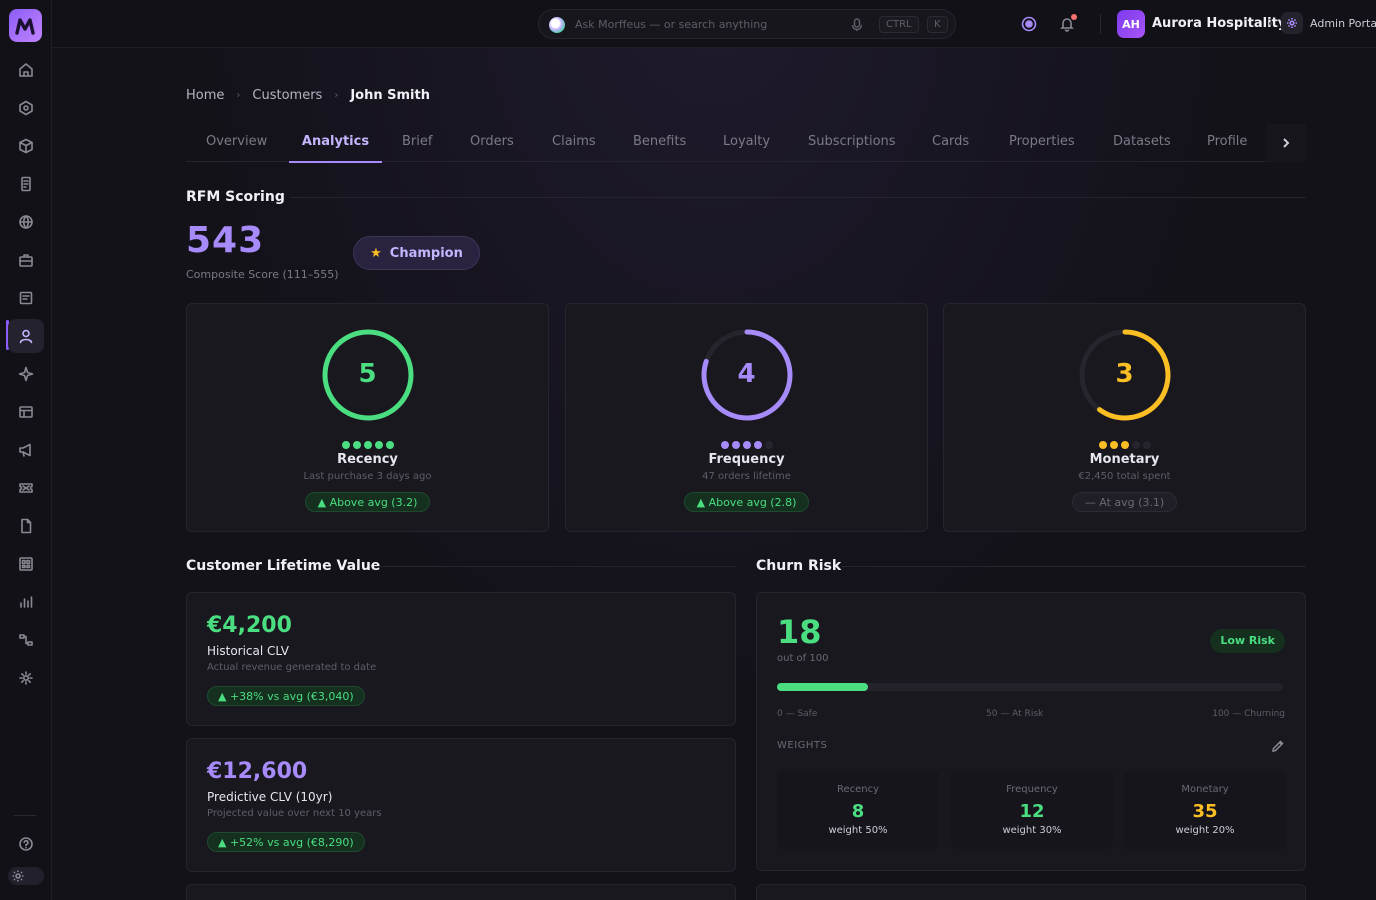  What do you see at coordinates (1142, 143) in the screenshot?
I see `tab-datasets: Datasets` at bounding box center [1142, 143].